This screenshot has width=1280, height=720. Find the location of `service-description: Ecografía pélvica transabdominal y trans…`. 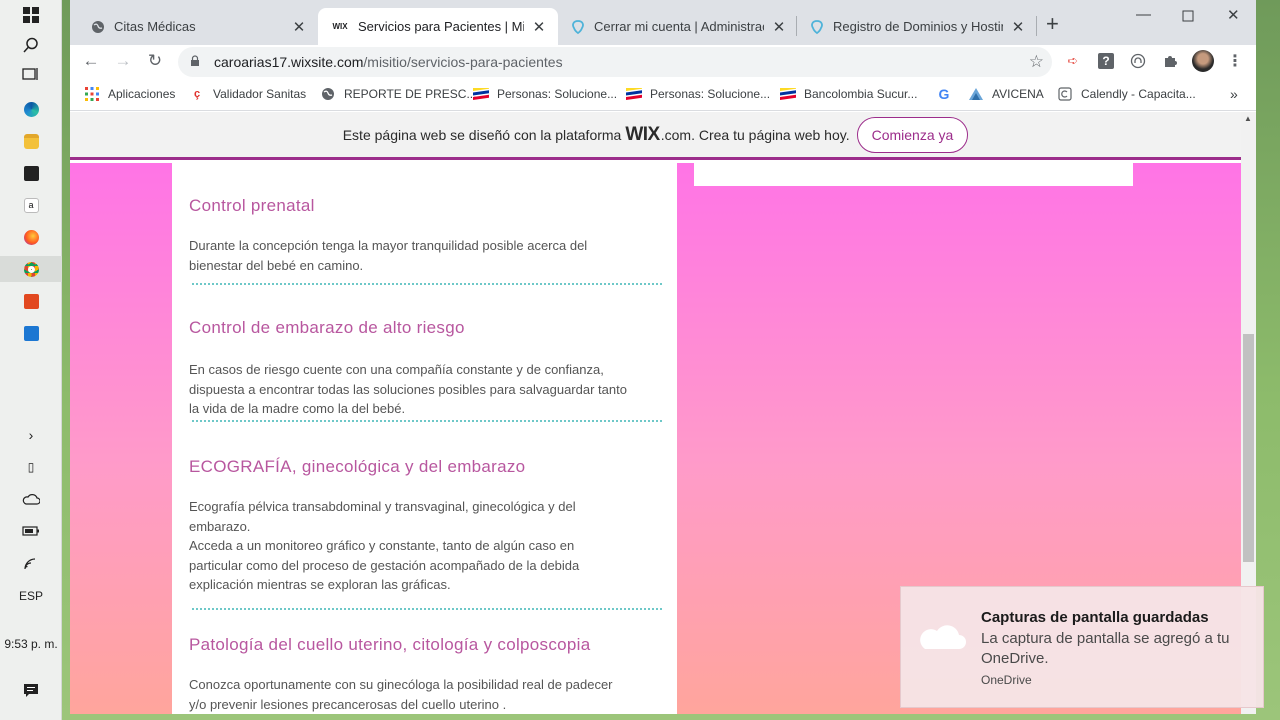

service-description: Ecografía pélvica transabdominal y trans… is located at coordinates (426, 546).